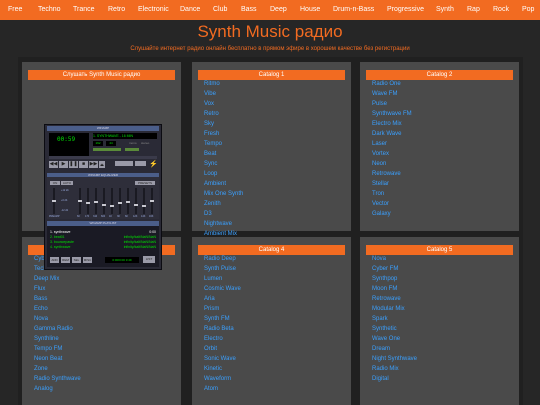 The height and width of the screenshot is (405, 540). I want to click on eq-preamp-slider, so click(54, 201).